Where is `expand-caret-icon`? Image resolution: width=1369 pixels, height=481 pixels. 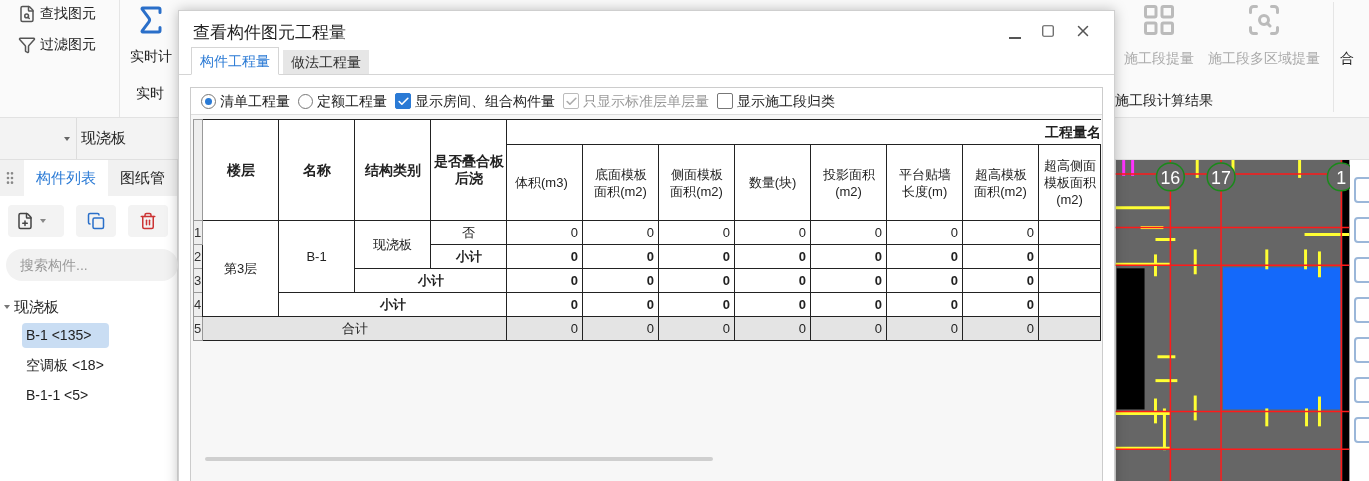
expand-caret-icon is located at coordinates (7, 307).